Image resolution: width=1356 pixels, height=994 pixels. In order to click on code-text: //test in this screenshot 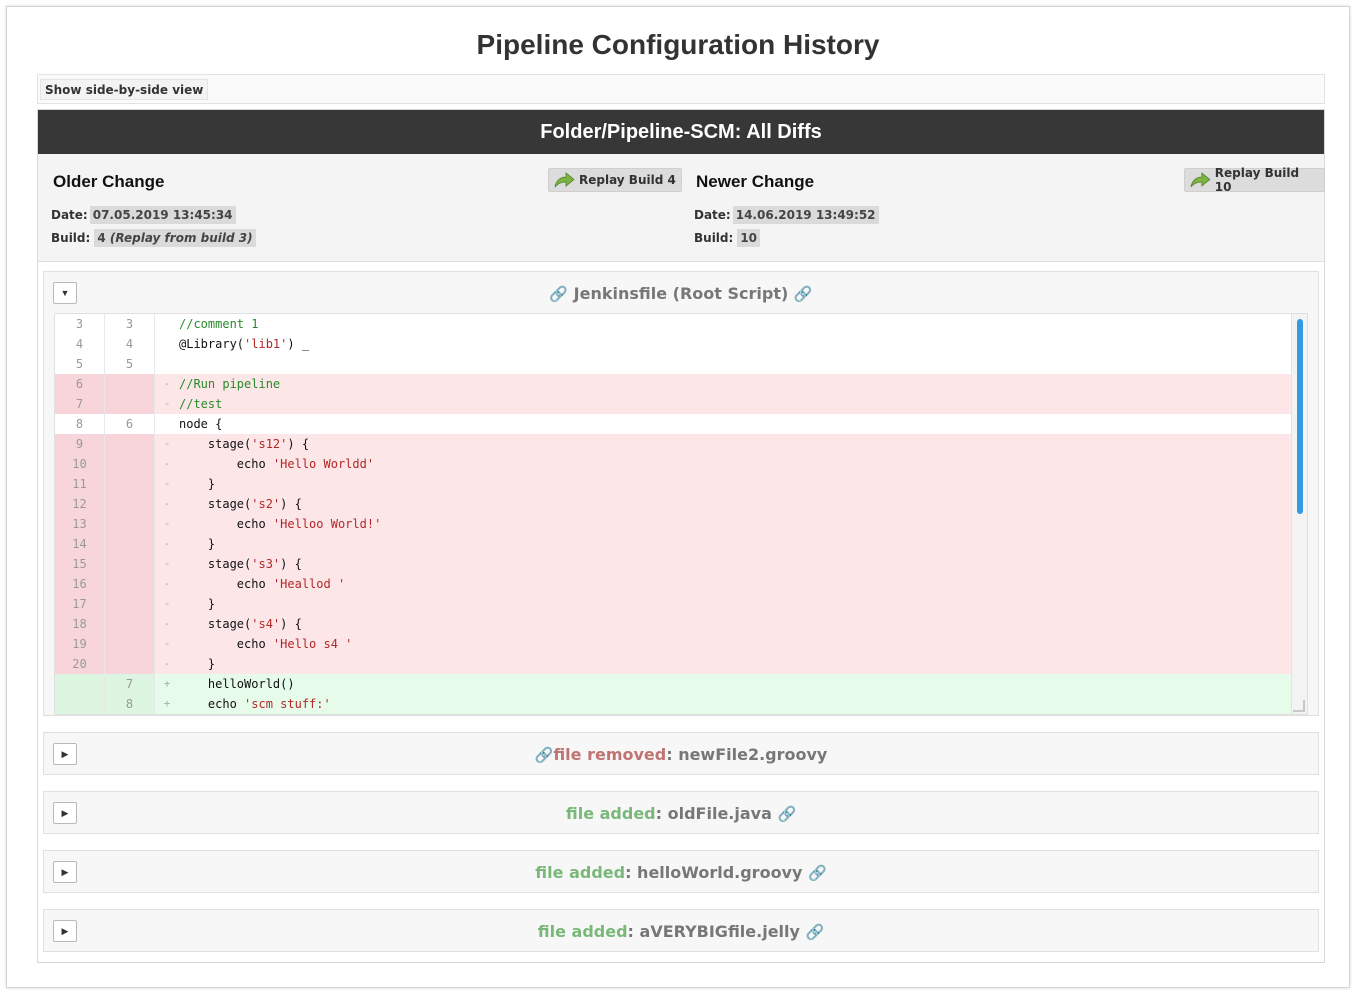, I will do `click(201, 404)`.